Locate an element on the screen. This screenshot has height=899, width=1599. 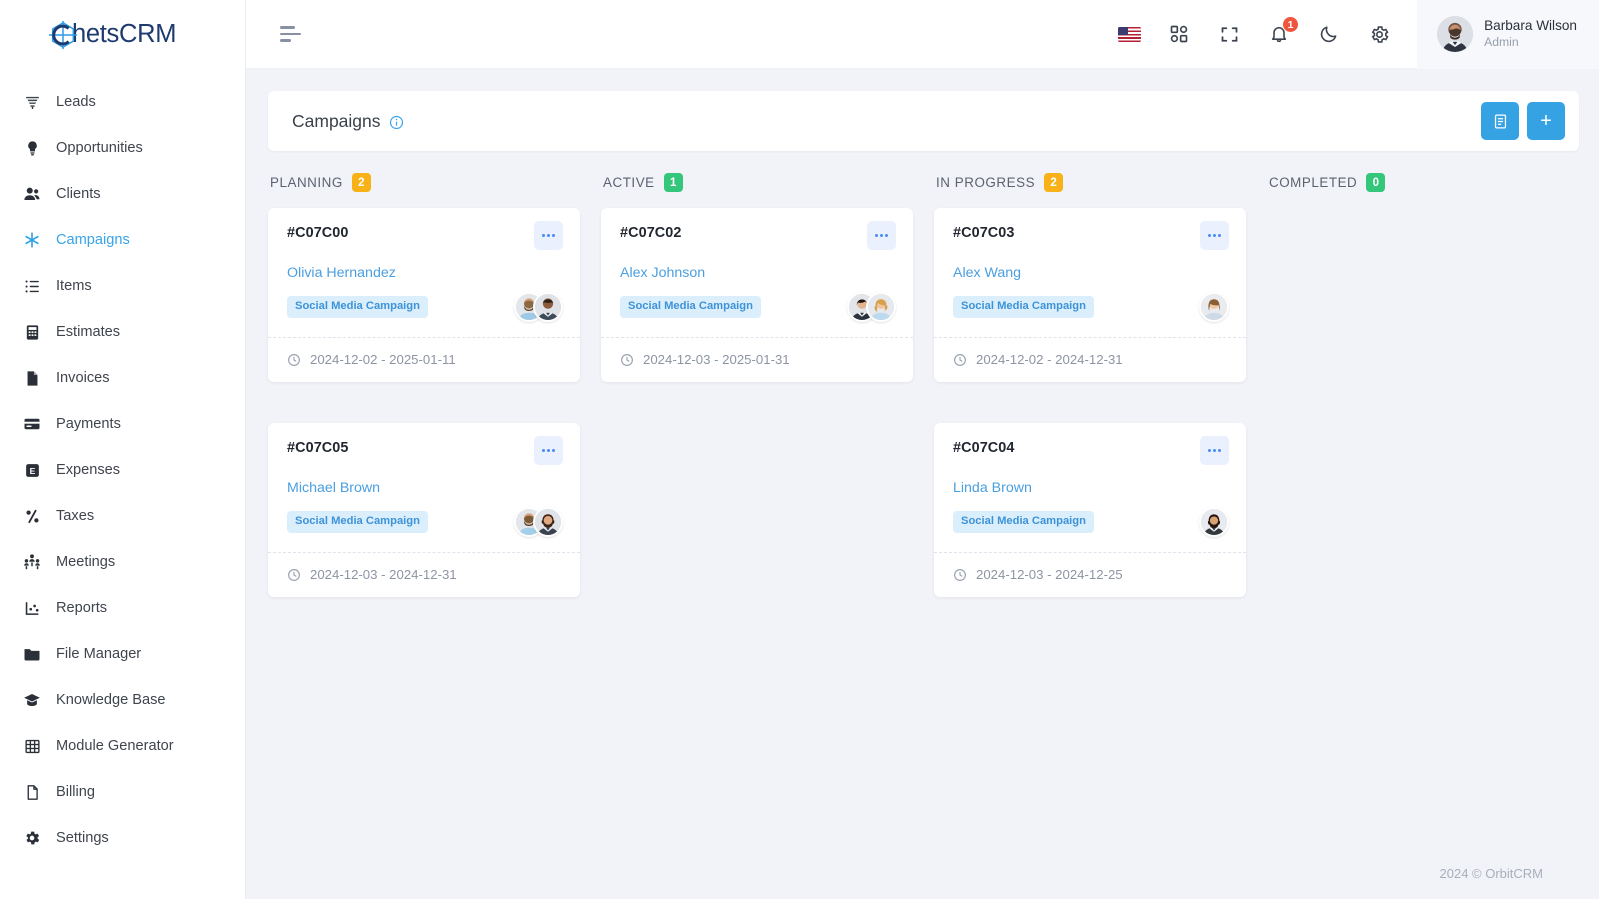
card-person-name: Alex Johnson is located at coordinates (758, 273).